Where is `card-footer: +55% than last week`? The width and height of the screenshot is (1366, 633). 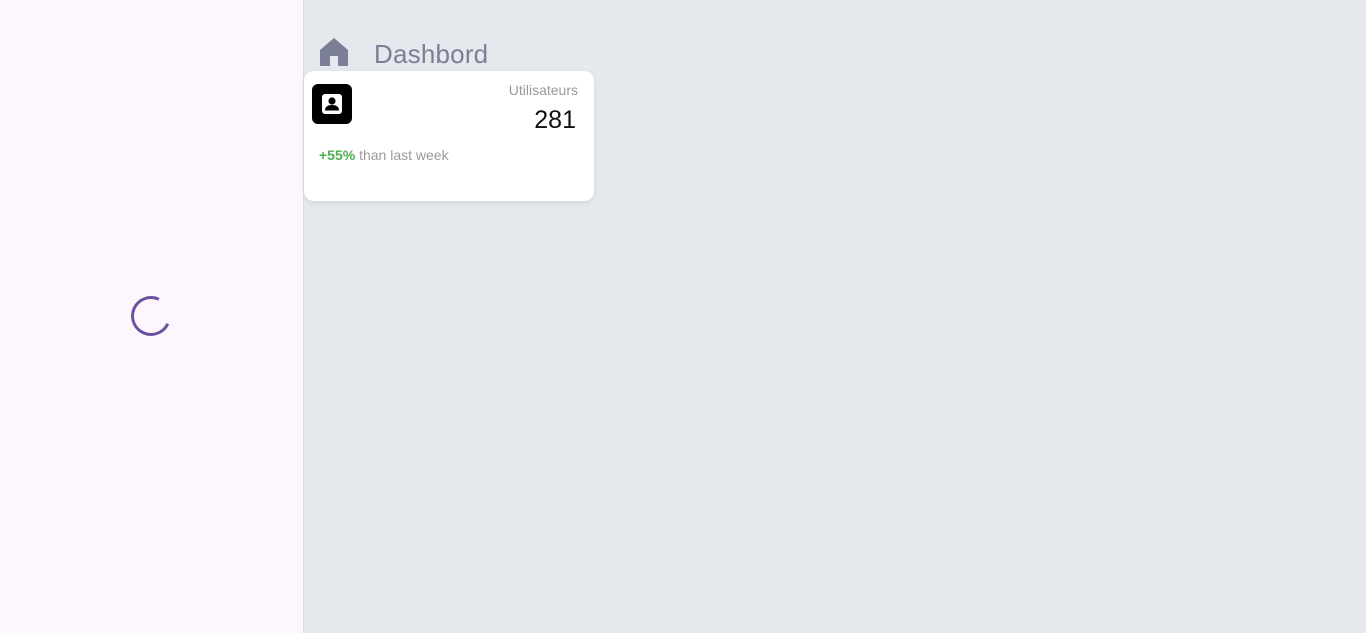 card-footer: +55% than last week is located at coordinates (384, 155).